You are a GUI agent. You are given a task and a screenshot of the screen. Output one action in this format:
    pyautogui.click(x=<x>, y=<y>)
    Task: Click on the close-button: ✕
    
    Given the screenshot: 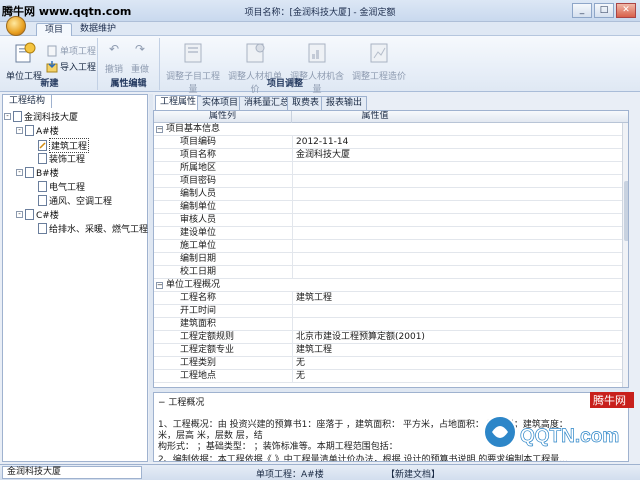 What is the action you would take?
    pyautogui.click(x=626, y=10)
    